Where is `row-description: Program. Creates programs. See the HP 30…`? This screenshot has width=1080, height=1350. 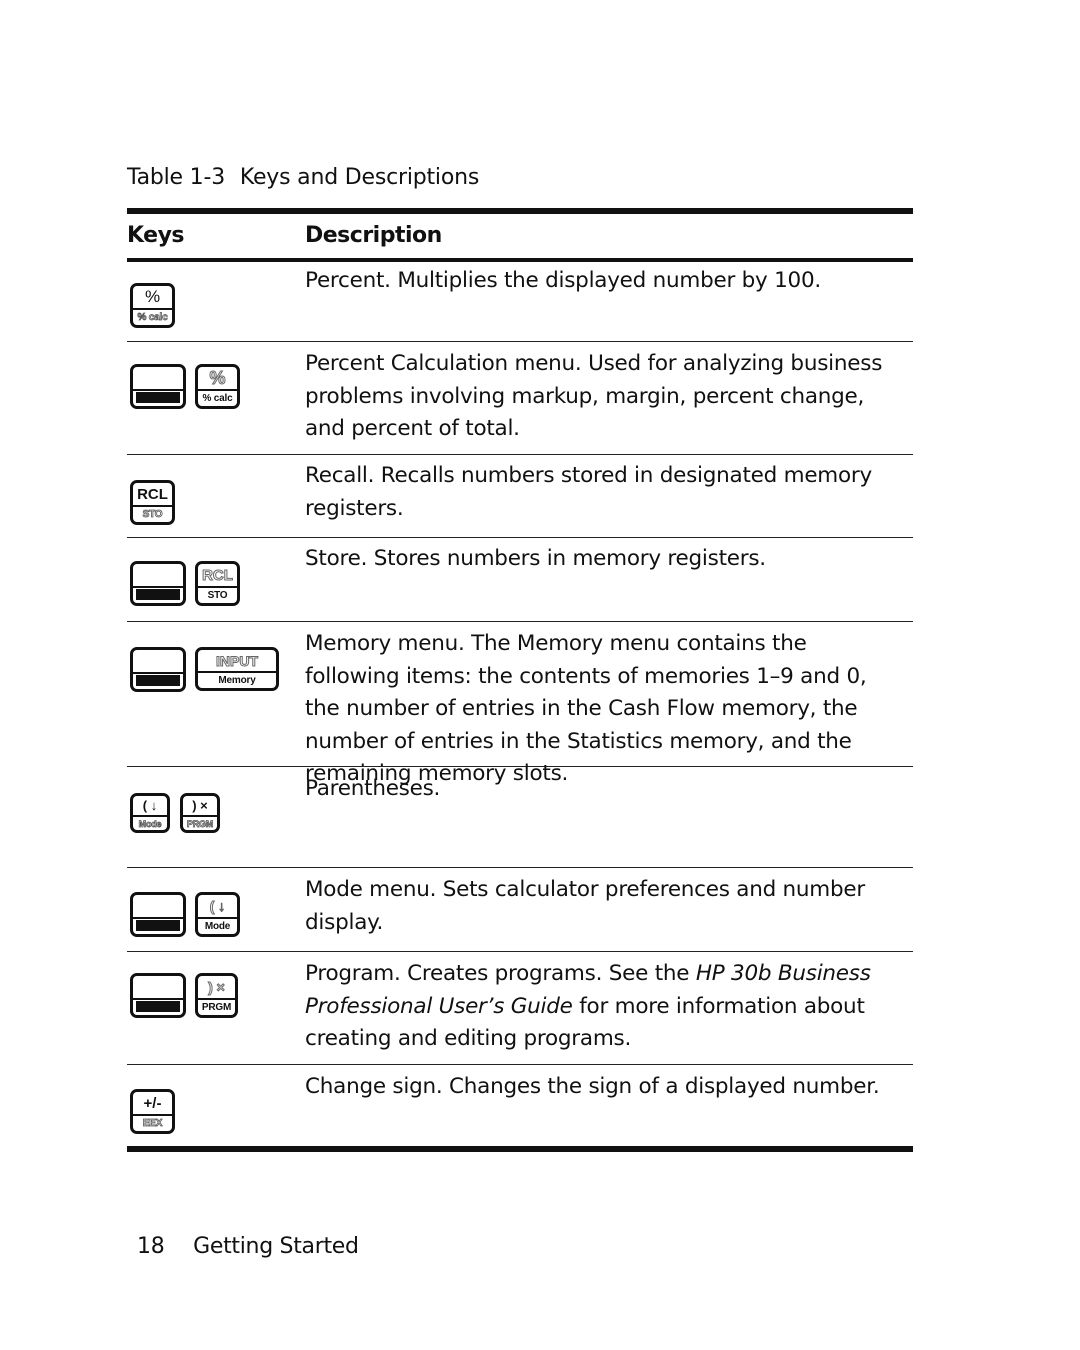
row-description: Program. Creates programs. See the HP 30… is located at coordinates (588, 1006).